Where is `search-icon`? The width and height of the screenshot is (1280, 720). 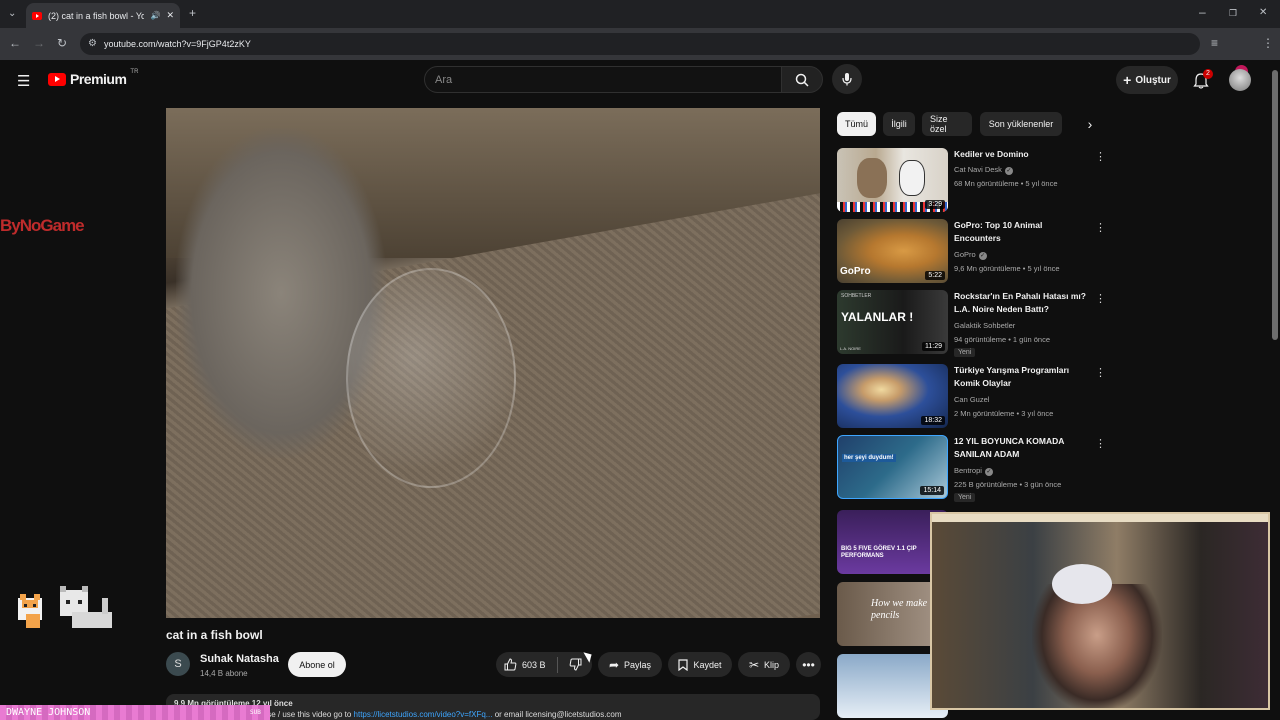 search-icon is located at coordinates (802, 80).